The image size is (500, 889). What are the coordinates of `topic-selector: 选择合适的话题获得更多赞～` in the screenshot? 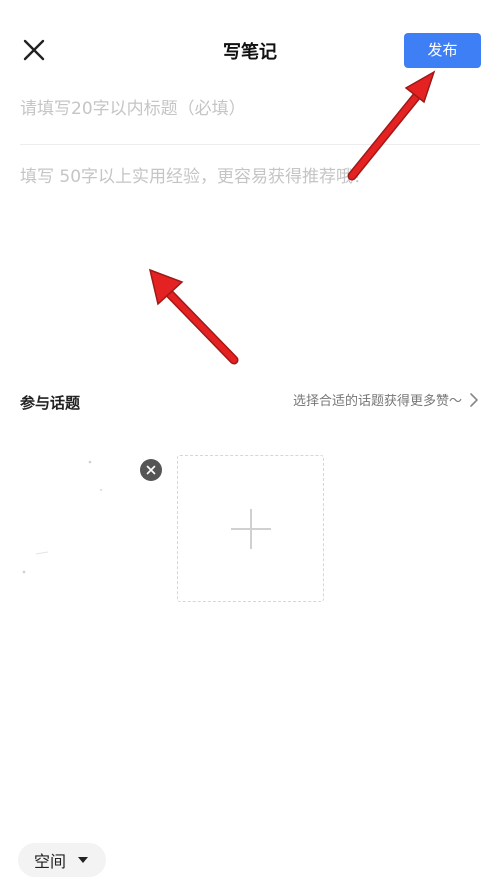 It's located at (386, 399).